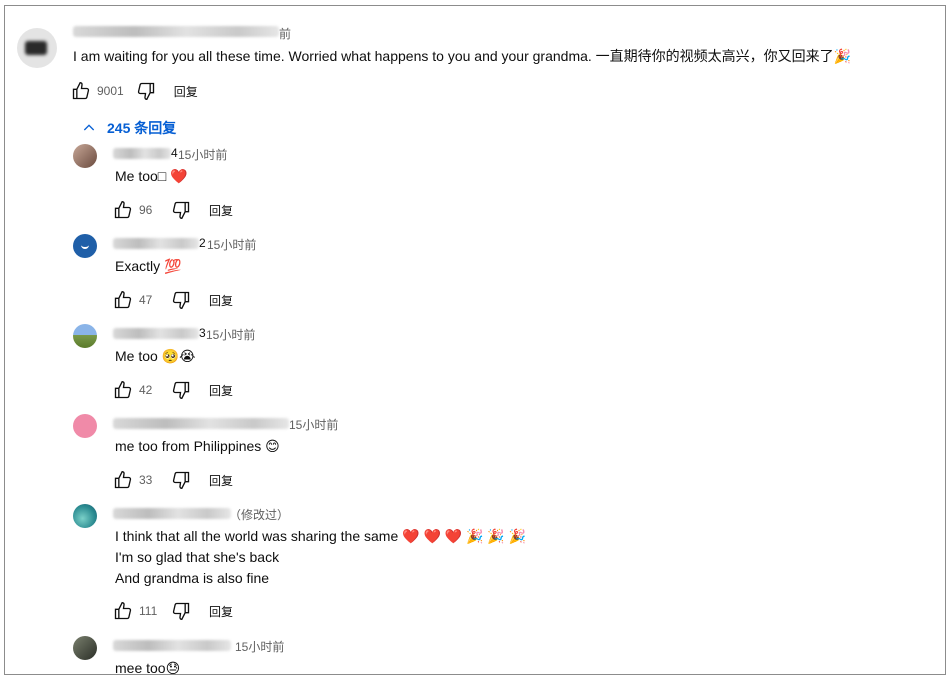 The width and height of the screenshot is (952, 680). I want to click on comment-text-line: And grandma is also fine, so click(192, 578).